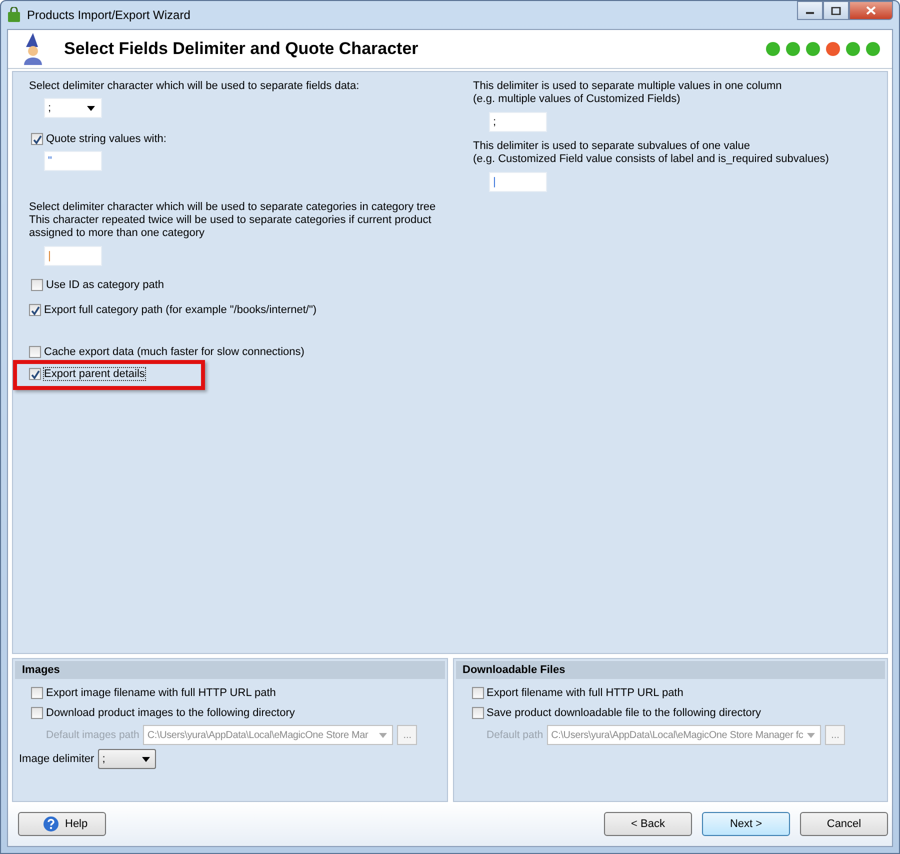 The height and width of the screenshot is (854, 900). I want to click on quote-field: ", so click(73, 161).